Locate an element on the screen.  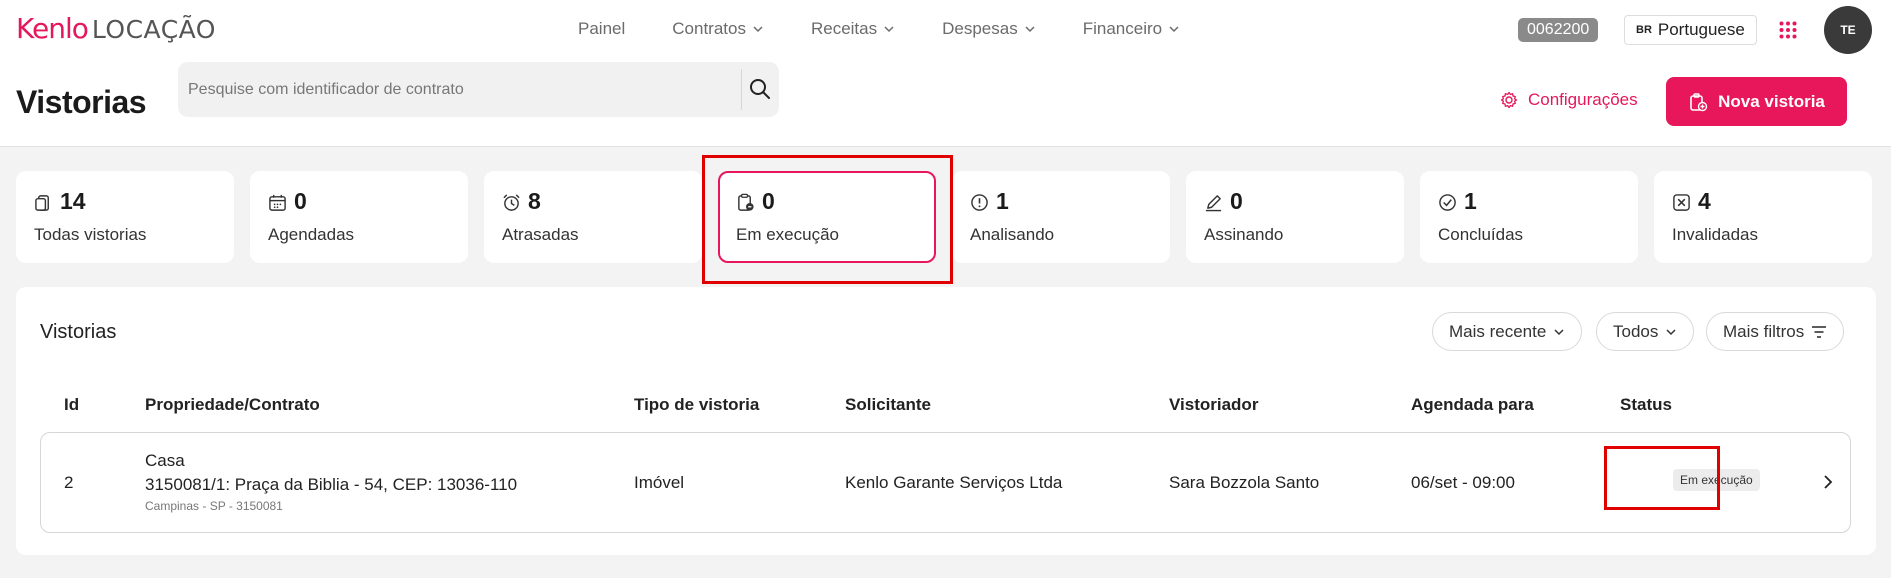
row-id: 2 is located at coordinates (69, 482).